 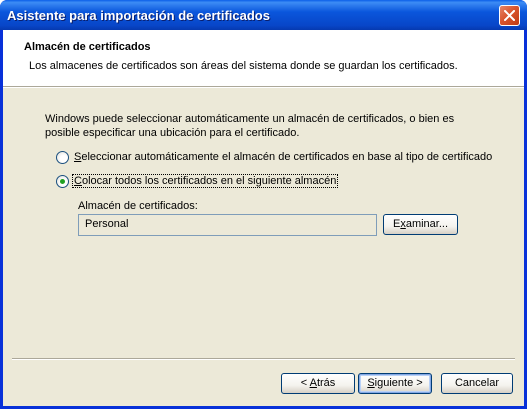 What do you see at coordinates (398, 383) in the screenshot?
I see `next-button-text-post: iguiente >` at bounding box center [398, 383].